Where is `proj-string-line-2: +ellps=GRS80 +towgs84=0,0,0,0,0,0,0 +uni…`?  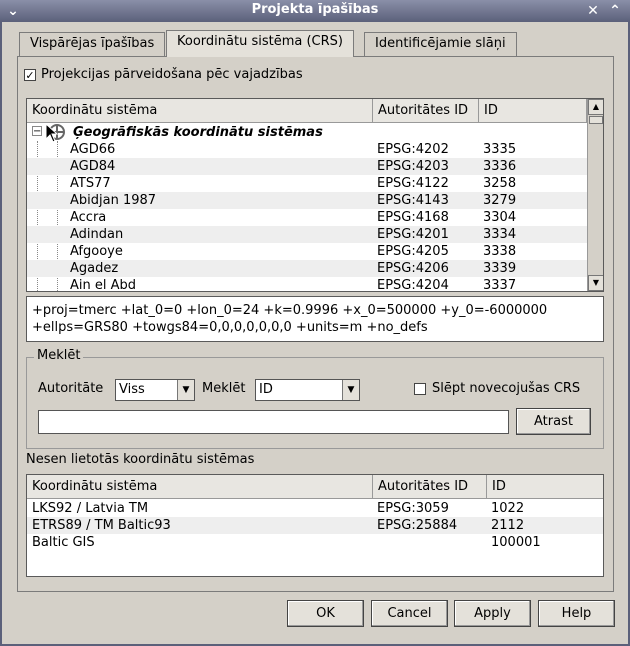 proj-string-line-2: +ellps=GRS80 +towgs84=0,0,0,0,0,0,0 +uni… is located at coordinates (230, 327).